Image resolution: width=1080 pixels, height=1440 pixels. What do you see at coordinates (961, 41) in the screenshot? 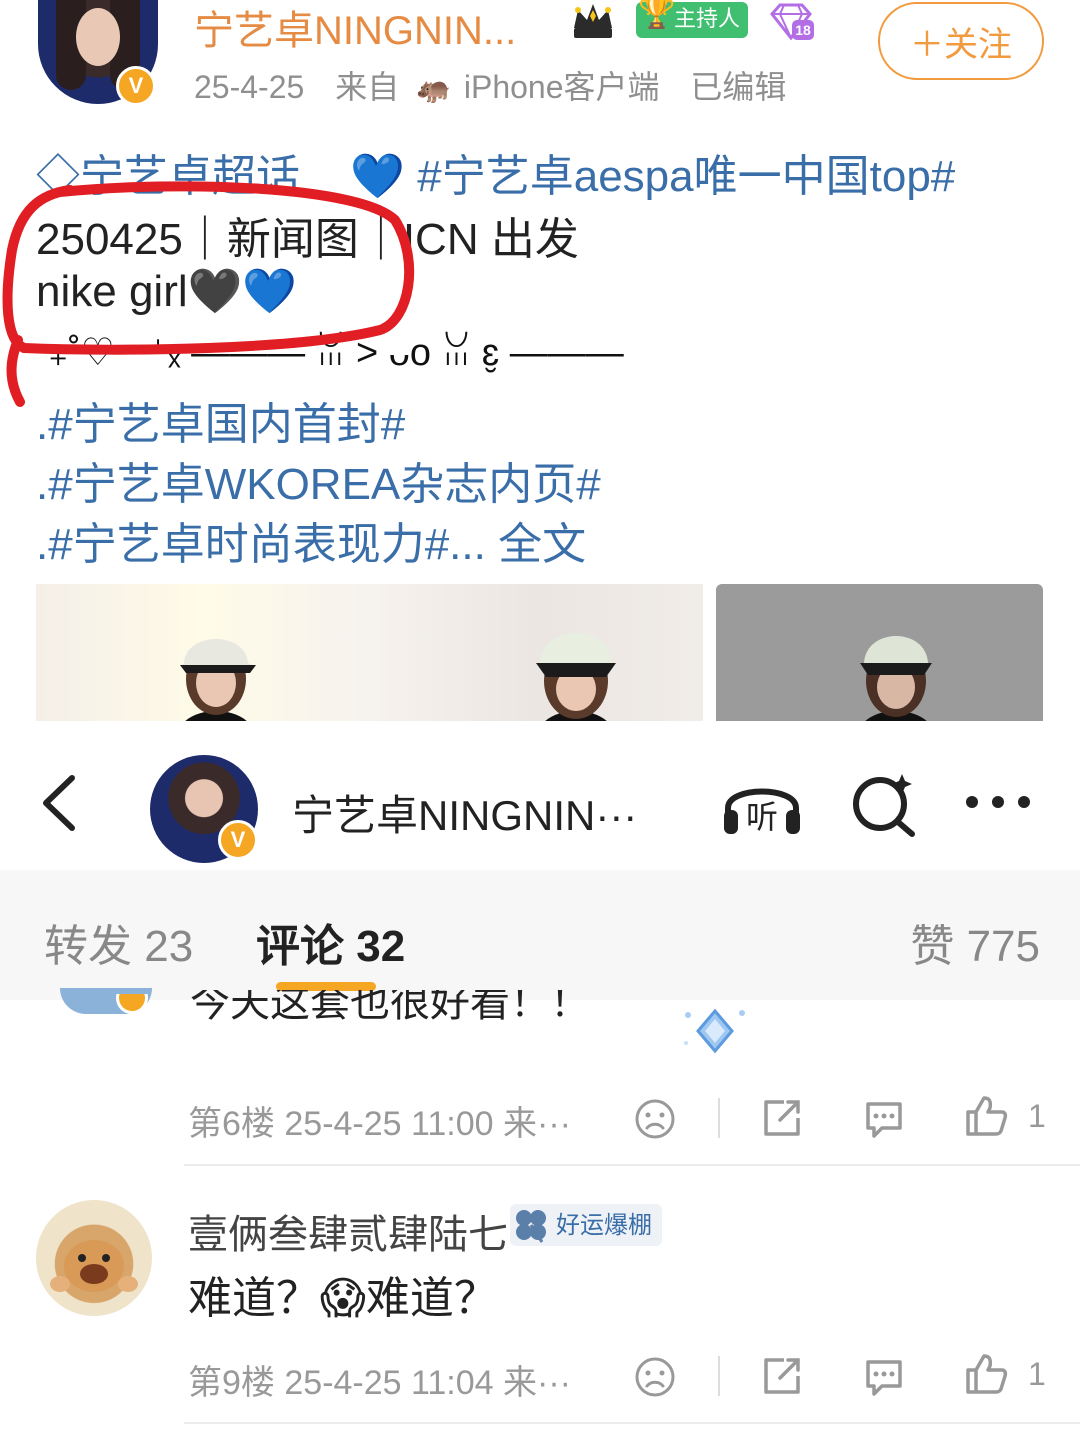
I see `follow-button: ＋关注` at bounding box center [961, 41].